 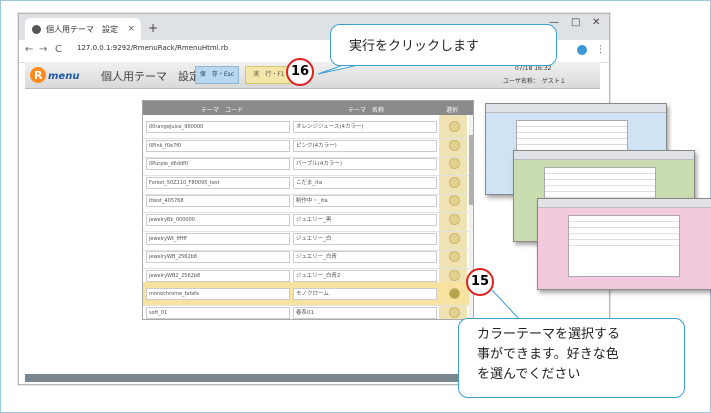 I want to click on svg-text: menu, so click(x=63, y=76).